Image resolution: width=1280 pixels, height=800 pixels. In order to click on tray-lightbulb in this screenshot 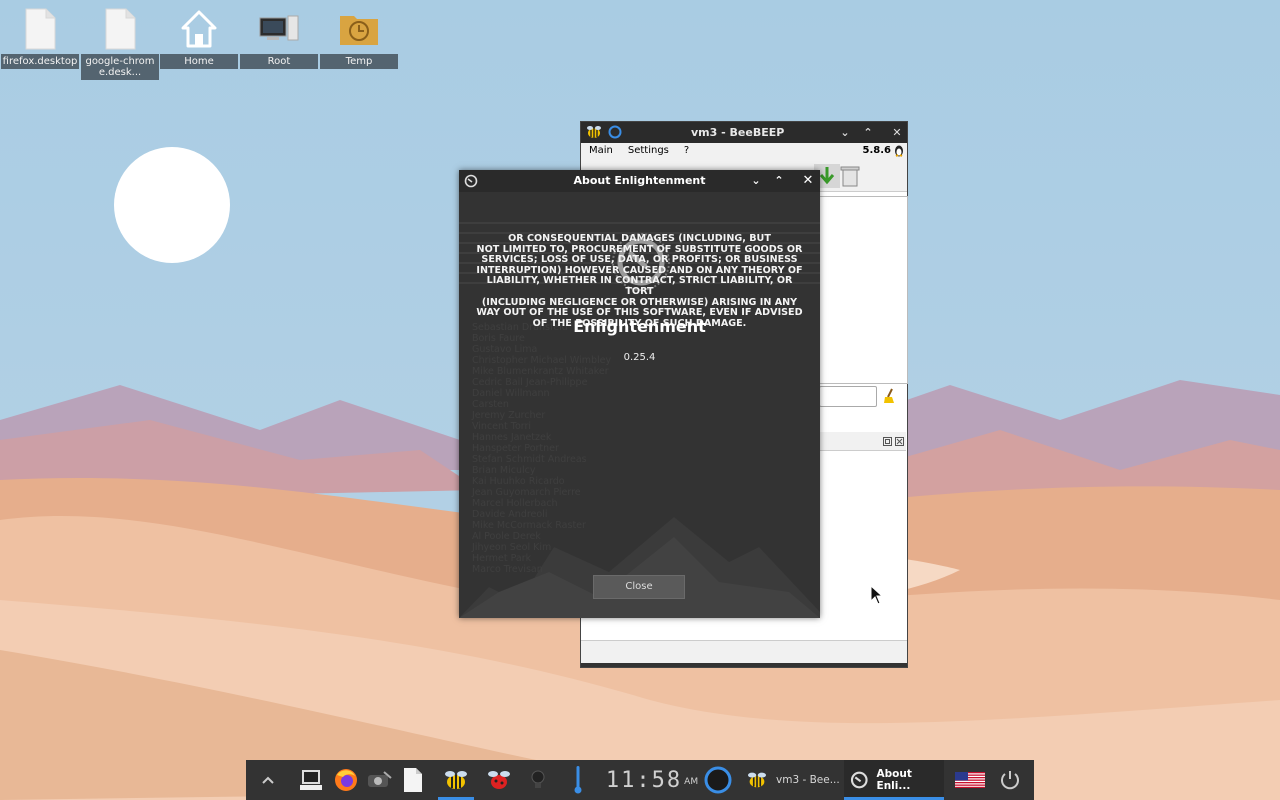, I will do `click(538, 780)`.